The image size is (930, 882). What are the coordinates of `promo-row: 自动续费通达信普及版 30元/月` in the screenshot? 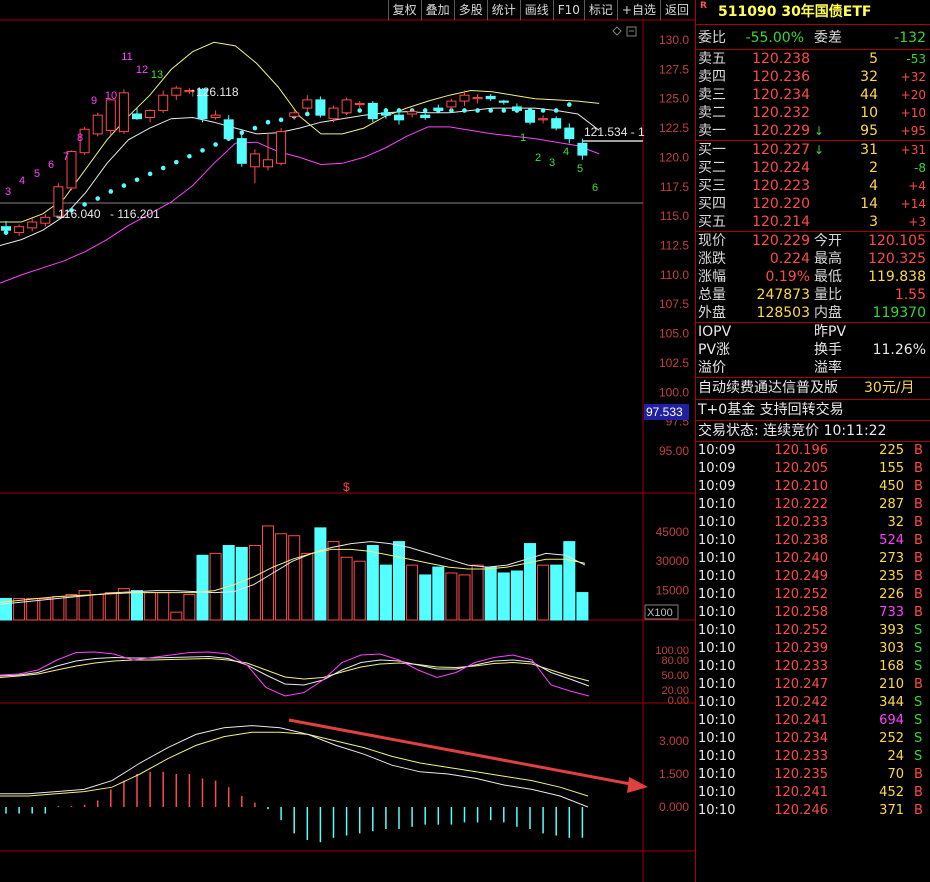 It's located at (813, 388).